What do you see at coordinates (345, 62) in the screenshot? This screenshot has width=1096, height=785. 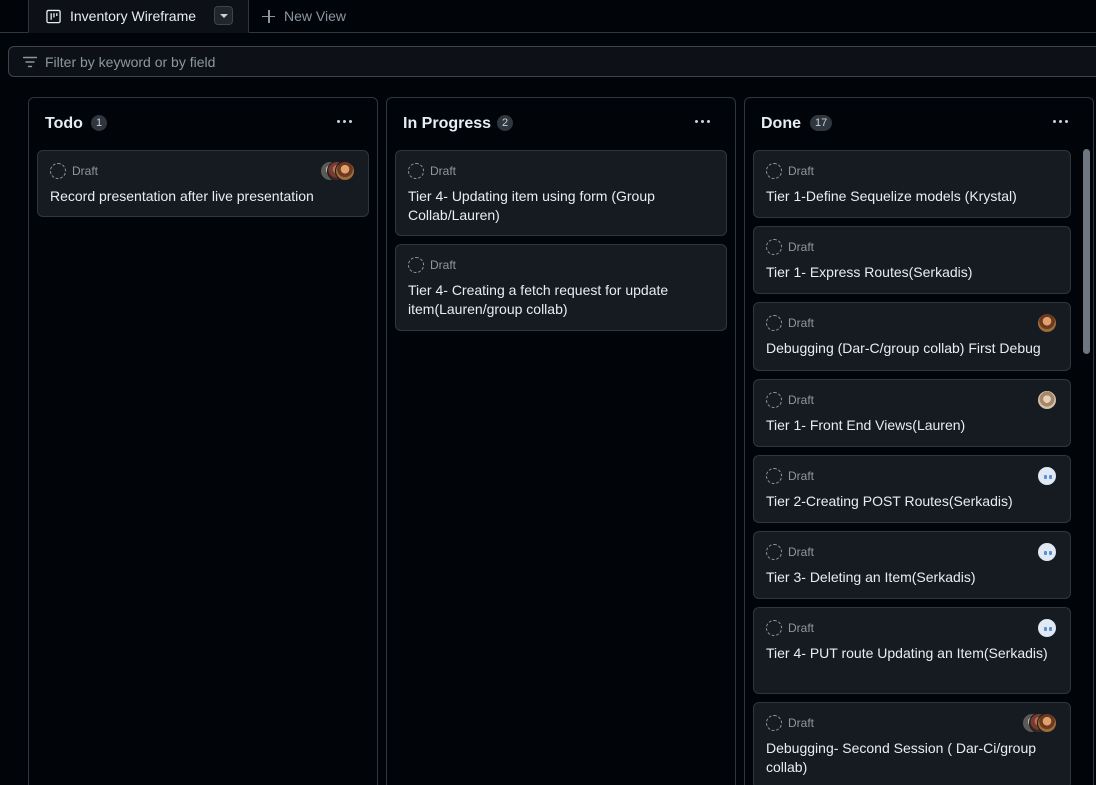 I see `filter-input` at bounding box center [345, 62].